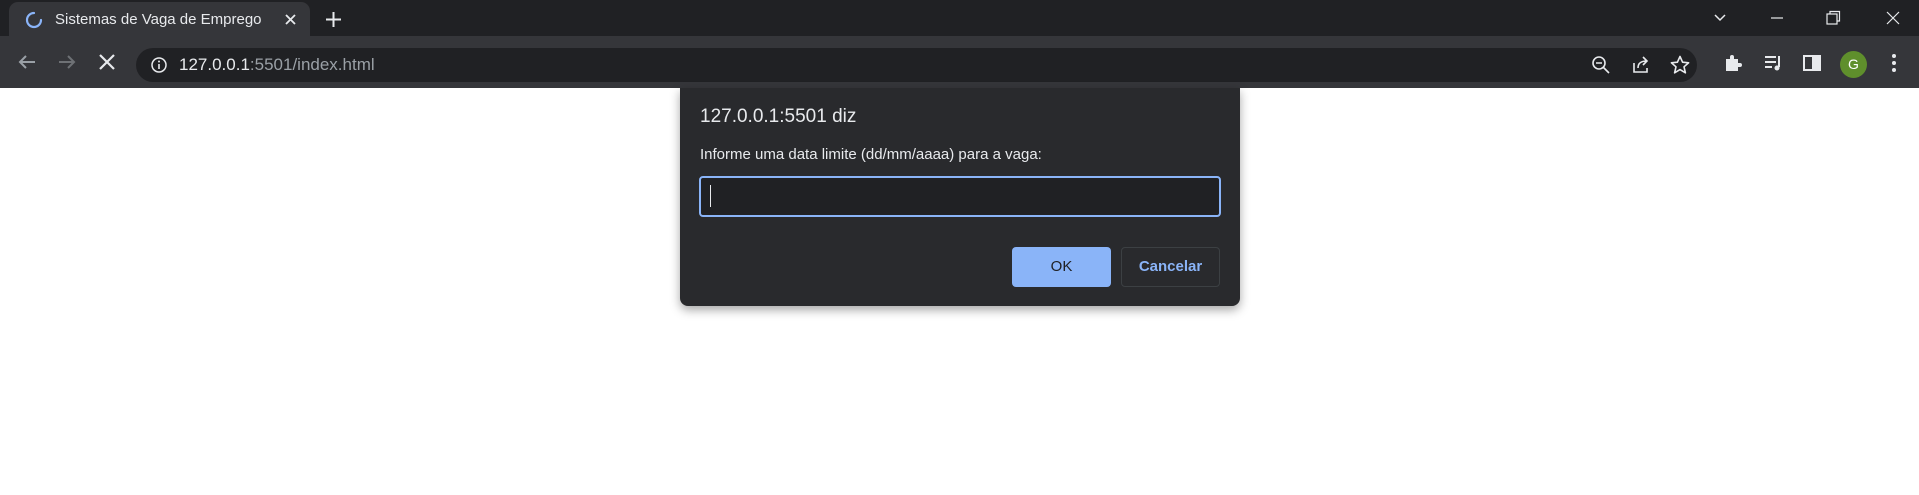  Describe the element at coordinates (67, 62) in the screenshot. I see `forward-arrow-icon` at that location.